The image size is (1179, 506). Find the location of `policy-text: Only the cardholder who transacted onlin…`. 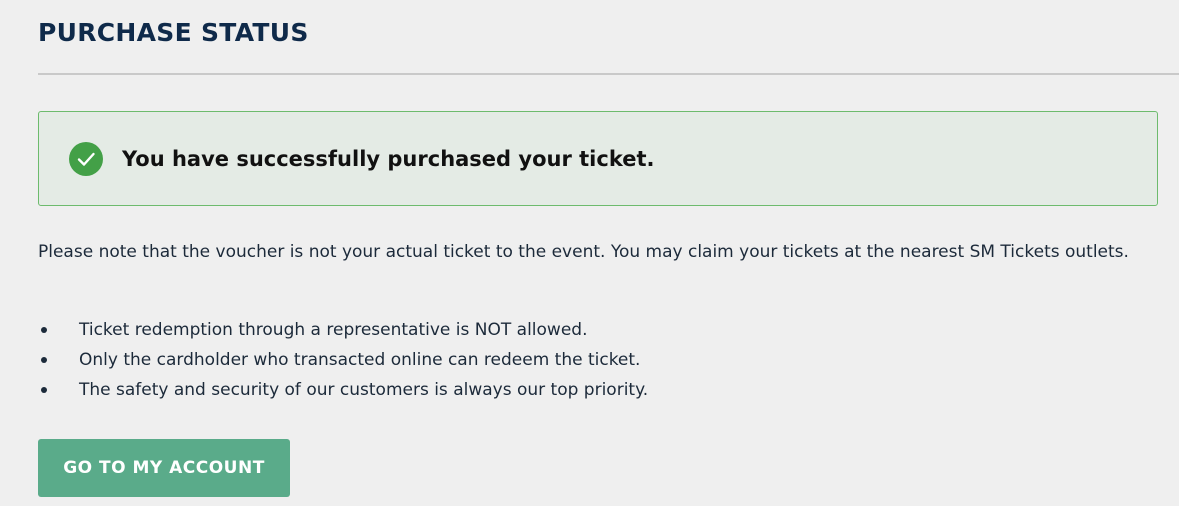

policy-text: Only the cardholder who transacted onlin… is located at coordinates (360, 360).